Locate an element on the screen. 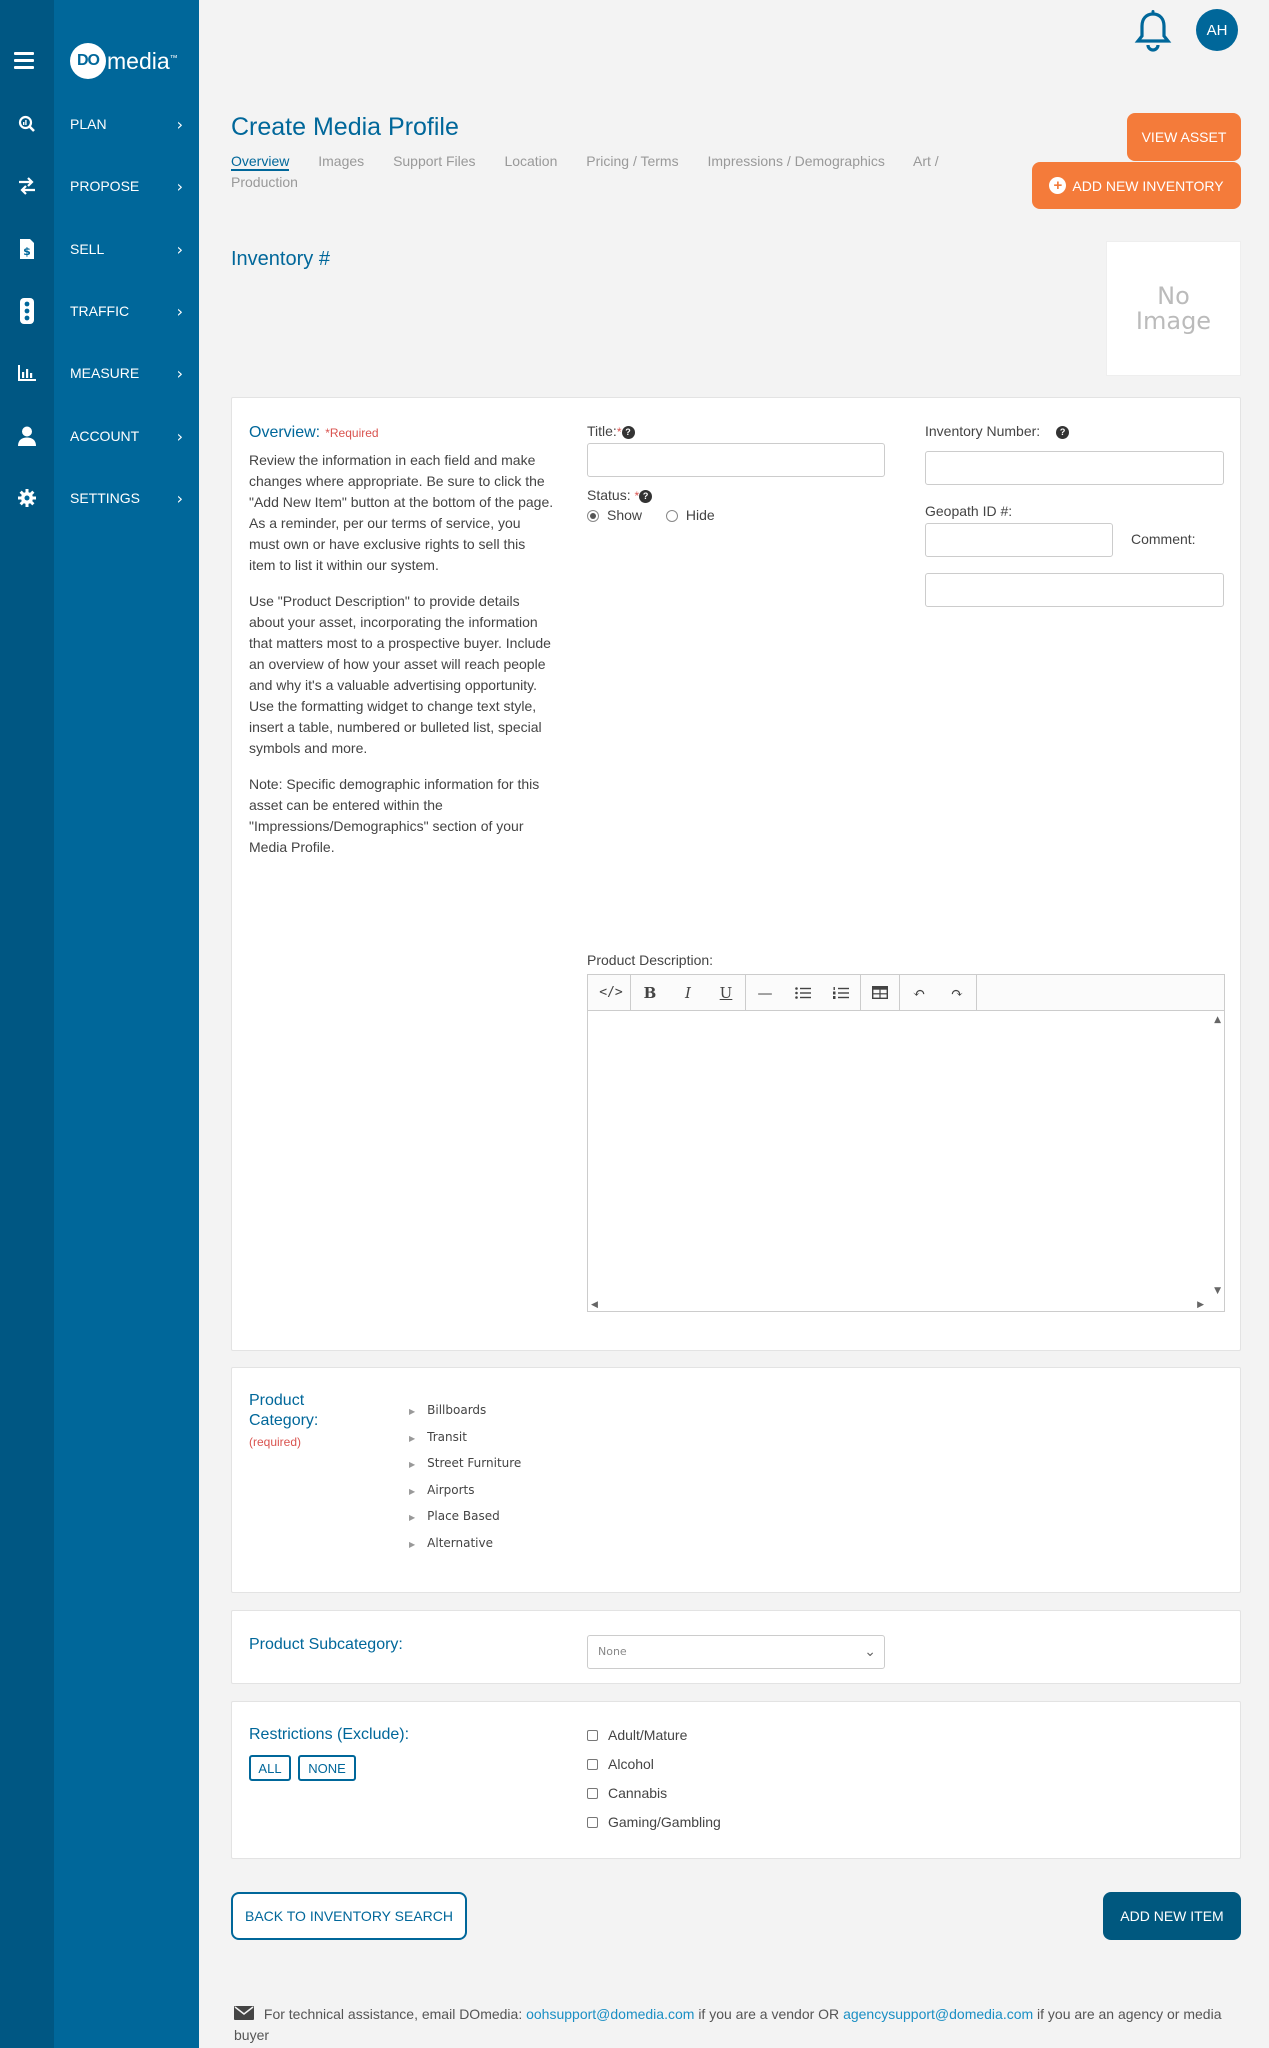 The width and height of the screenshot is (1269, 2048). user-icon is located at coordinates (27, 436).